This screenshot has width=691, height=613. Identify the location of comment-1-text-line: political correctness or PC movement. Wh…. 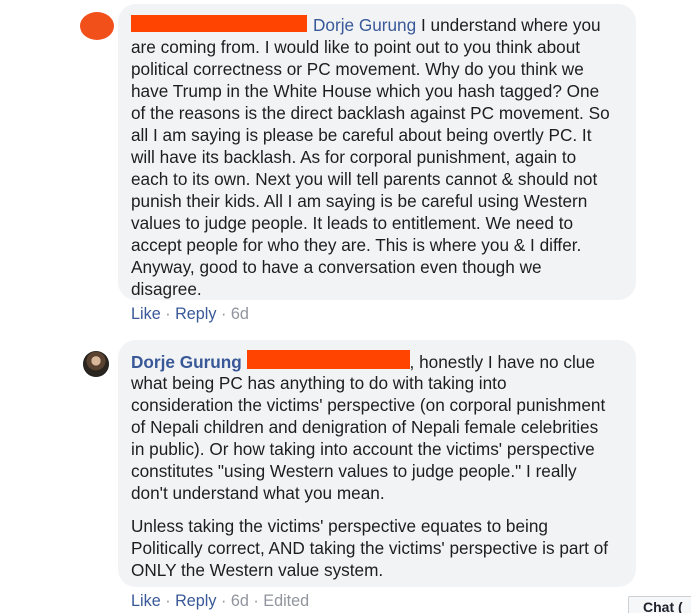
(357, 69).